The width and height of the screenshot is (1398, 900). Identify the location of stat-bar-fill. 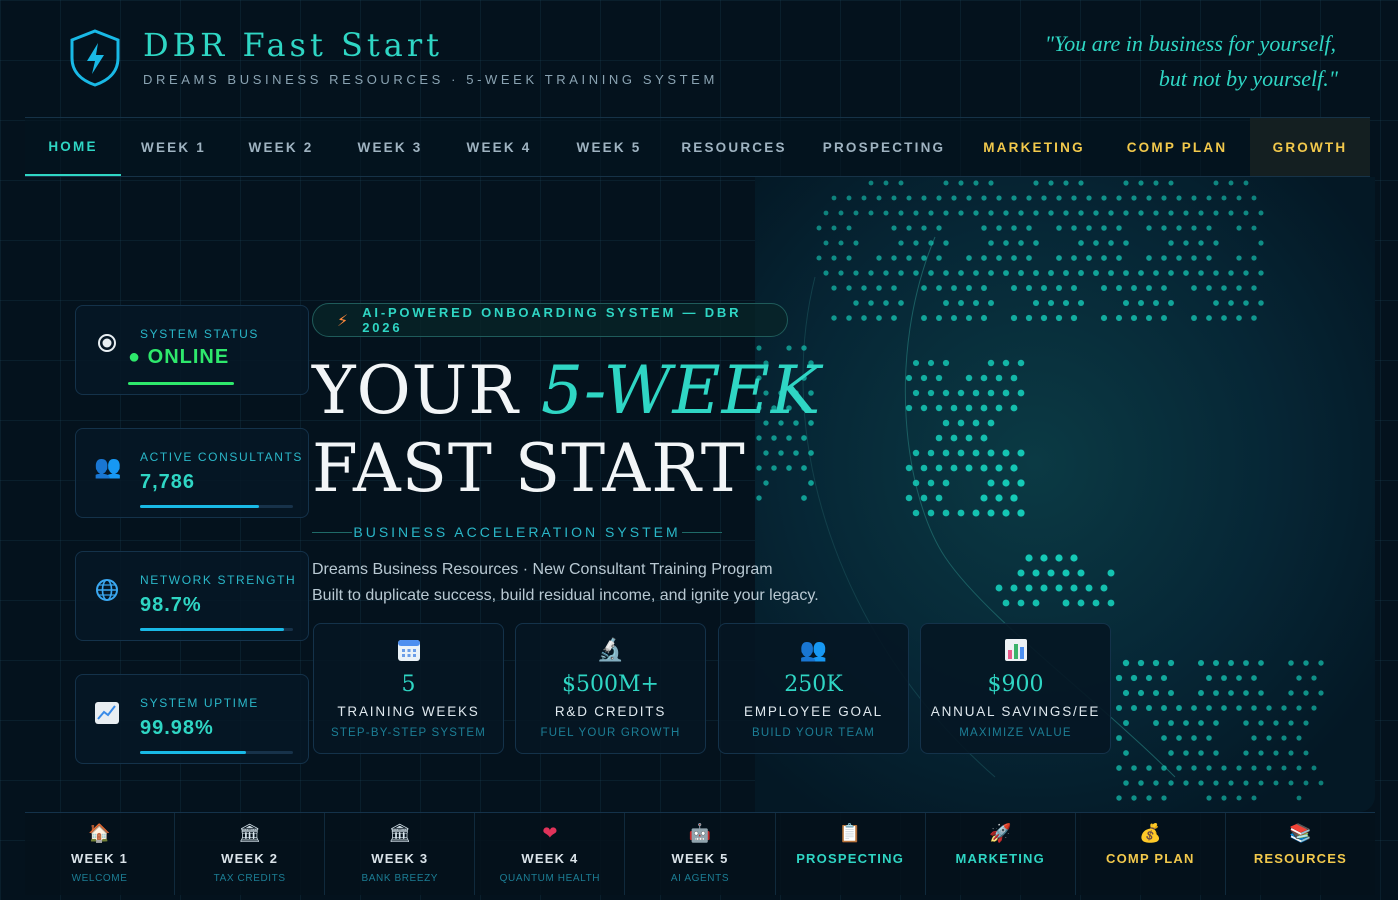
(193, 752).